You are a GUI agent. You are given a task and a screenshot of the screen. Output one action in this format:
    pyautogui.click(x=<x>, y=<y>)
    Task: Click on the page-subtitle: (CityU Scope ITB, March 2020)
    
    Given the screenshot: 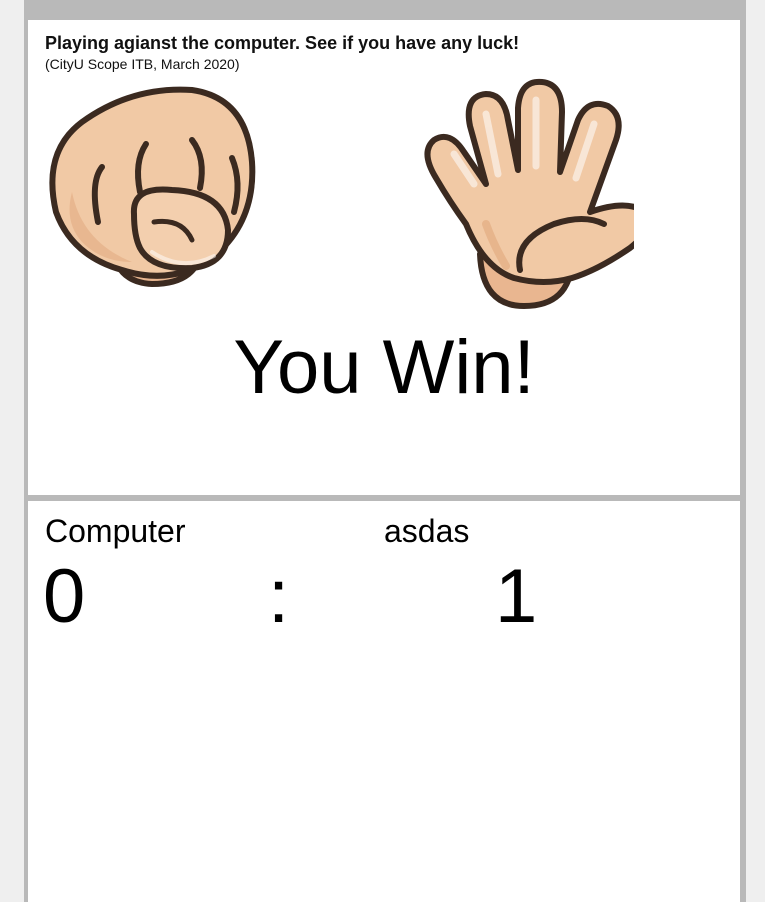 What is the action you would take?
    pyautogui.click(x=142, y=64)
    